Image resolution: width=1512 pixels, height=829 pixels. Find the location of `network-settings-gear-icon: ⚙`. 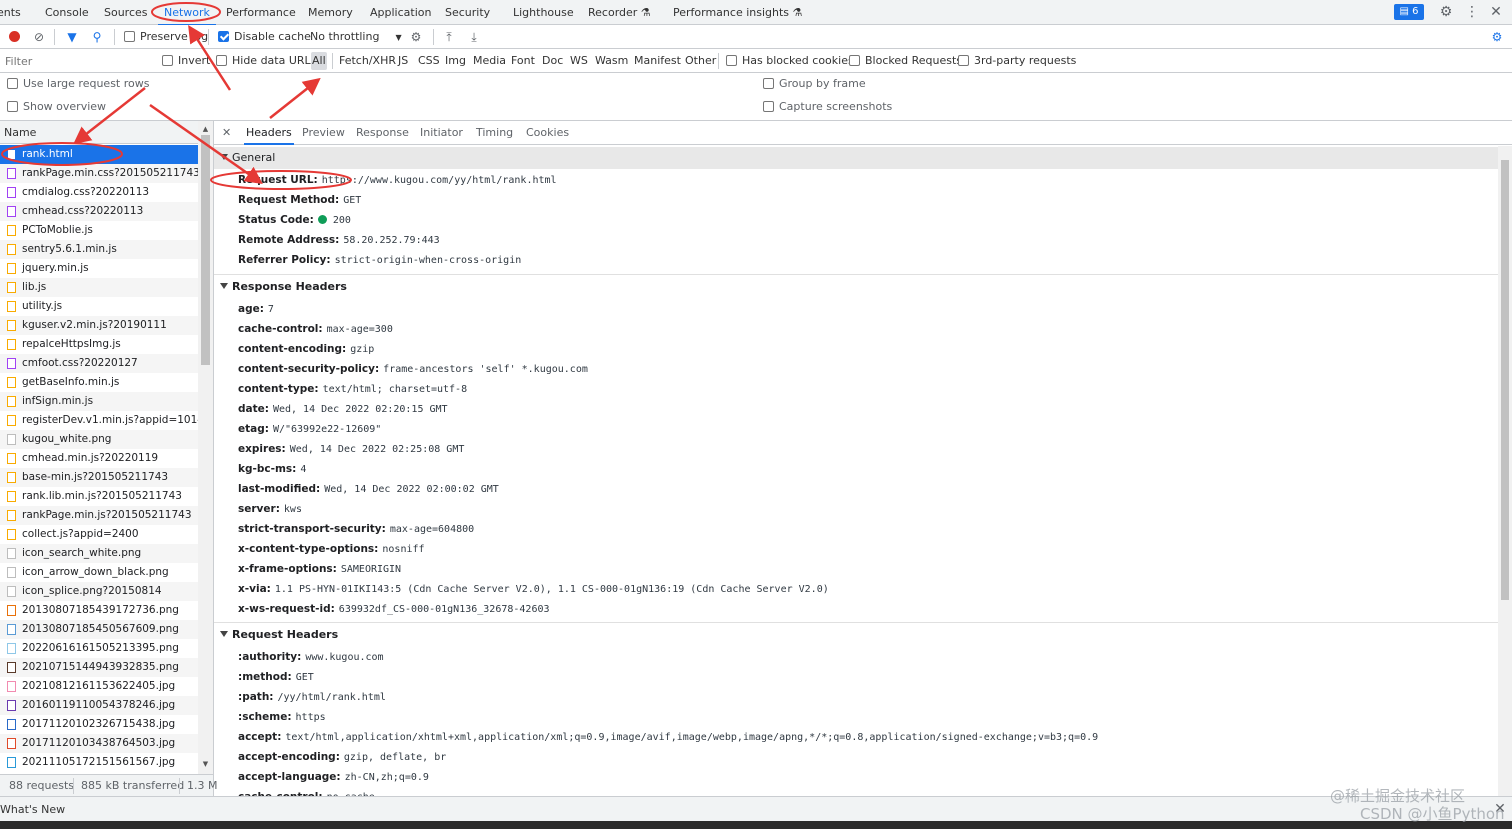

network-settings-gear-icon: ⚙ is located at coordinates (1497, 37).